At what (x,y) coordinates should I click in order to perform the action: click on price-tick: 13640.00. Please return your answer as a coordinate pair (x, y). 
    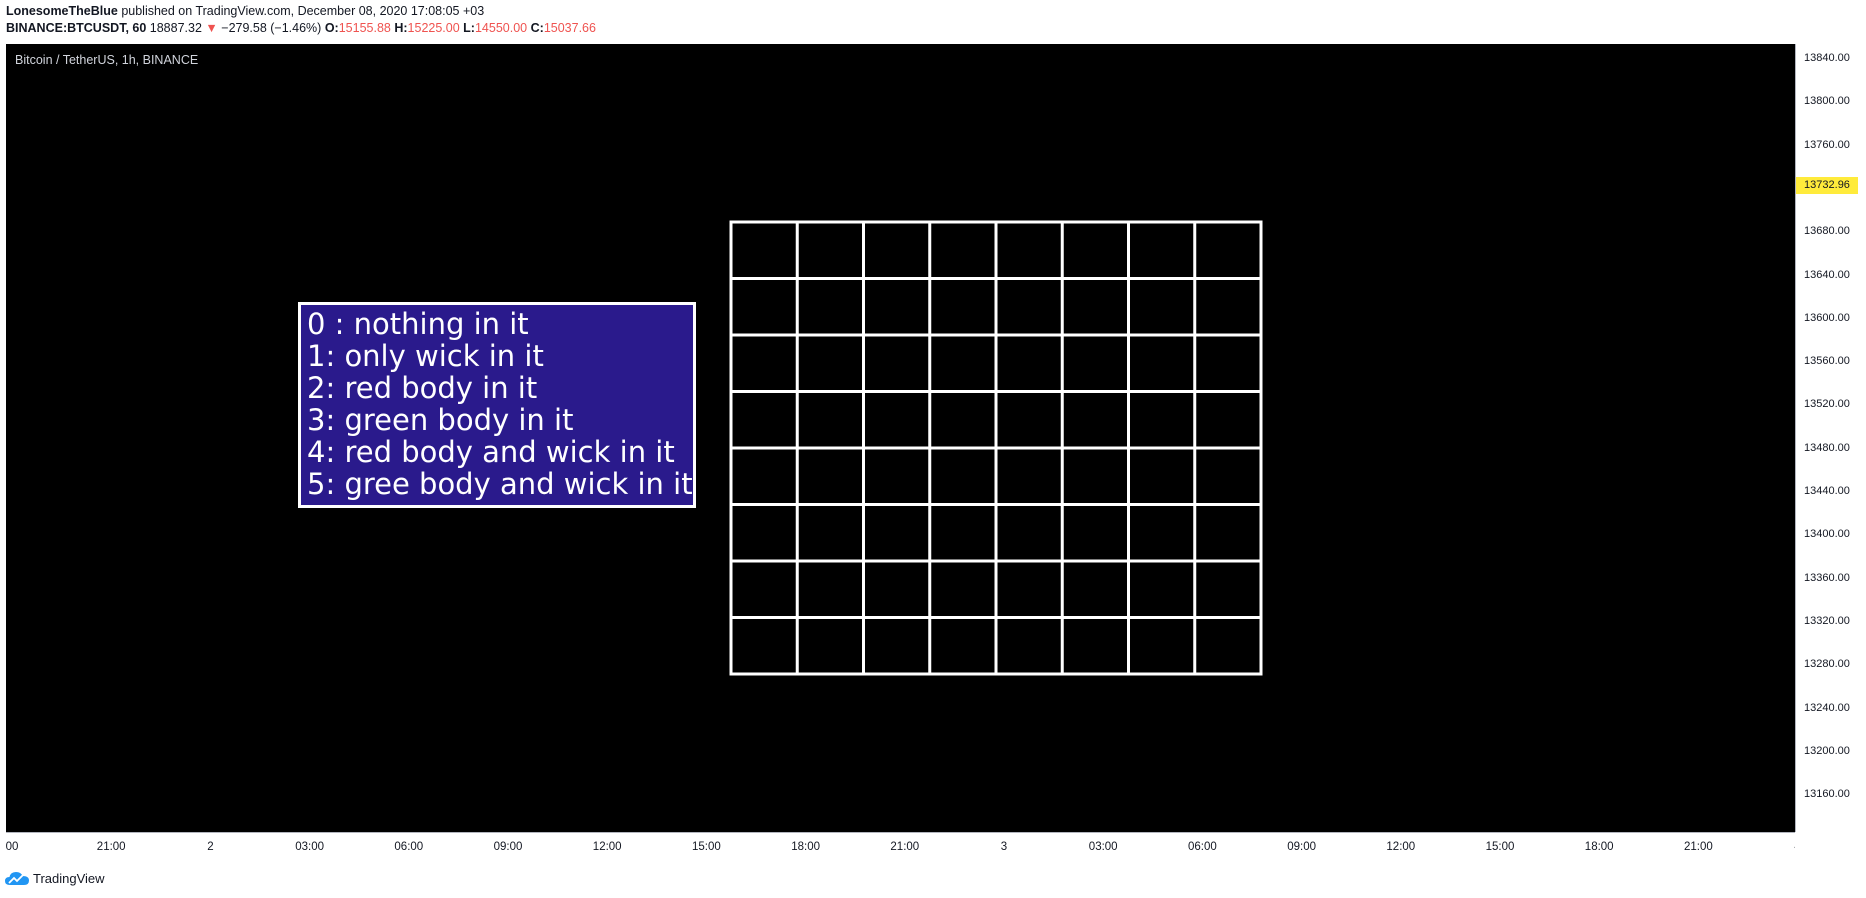
    Looking at the image, I should click on (1827, 274).